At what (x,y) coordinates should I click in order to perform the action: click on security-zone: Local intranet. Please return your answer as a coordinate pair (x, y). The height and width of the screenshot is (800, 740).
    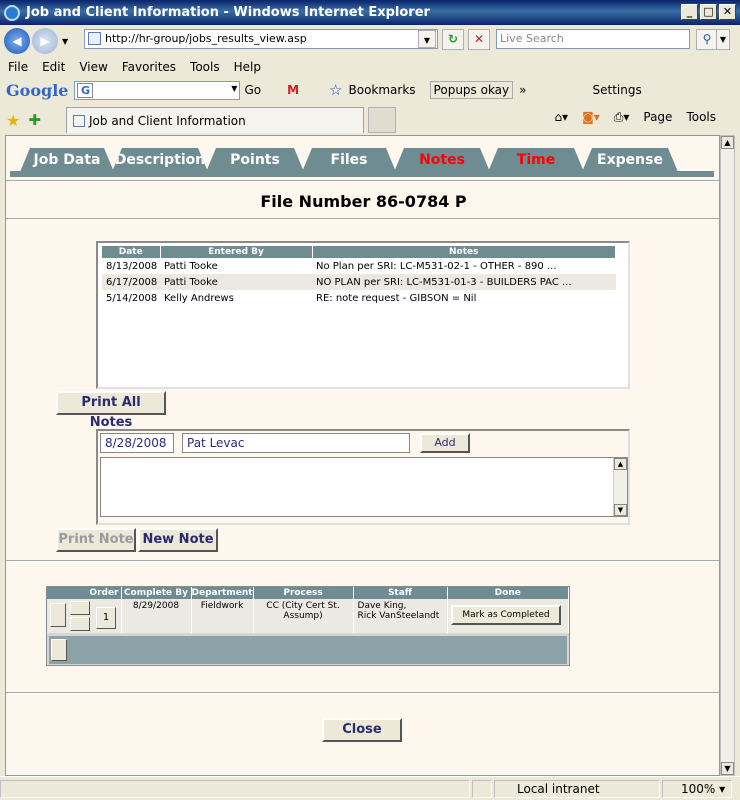
    Looking at the image, I should click on (577, 788).